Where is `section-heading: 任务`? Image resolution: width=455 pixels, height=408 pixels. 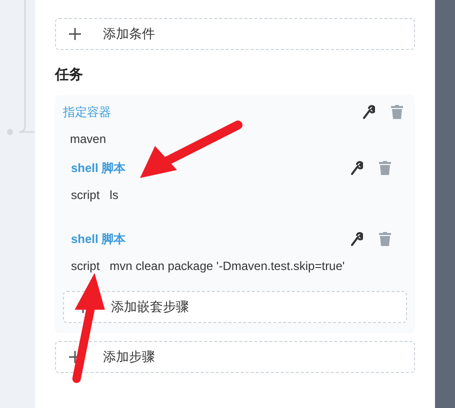 section-heading: 任务 is located at coordinates (69, 74).